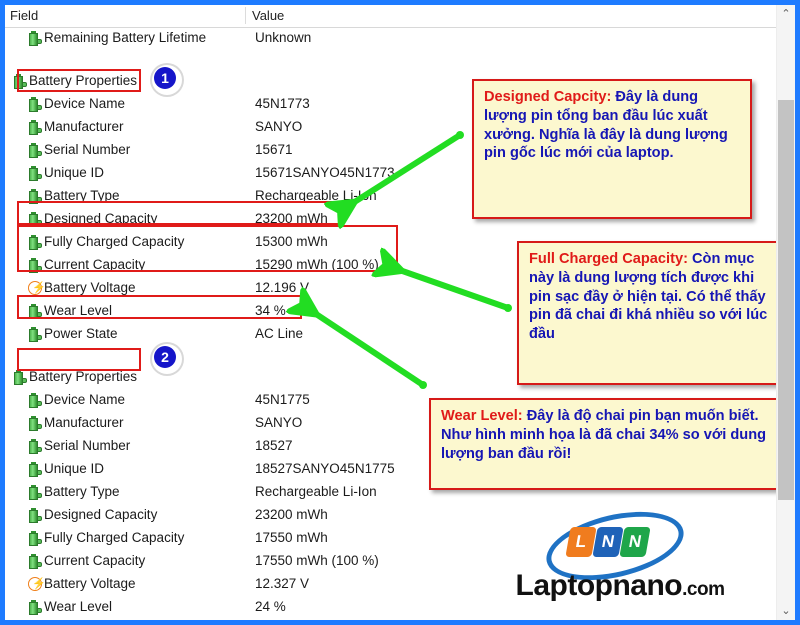 This screenshot has height=625, width=800. I want to click on step-badge-2: 2, so click(167, 359).